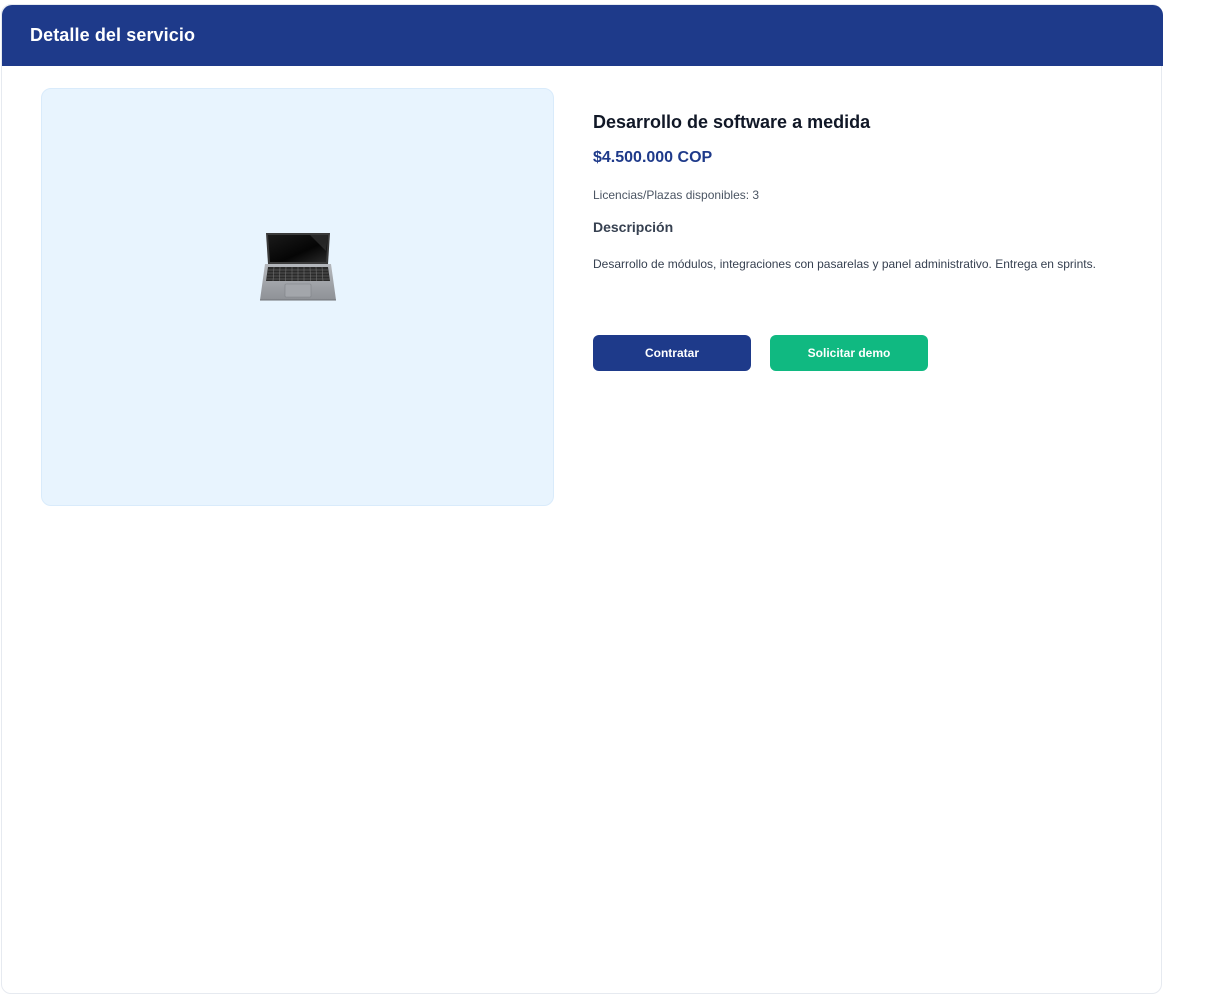 This screenshot has height=996, width=1205. I want to click on product-price: $4.500.000 COP, so click(653, 157).